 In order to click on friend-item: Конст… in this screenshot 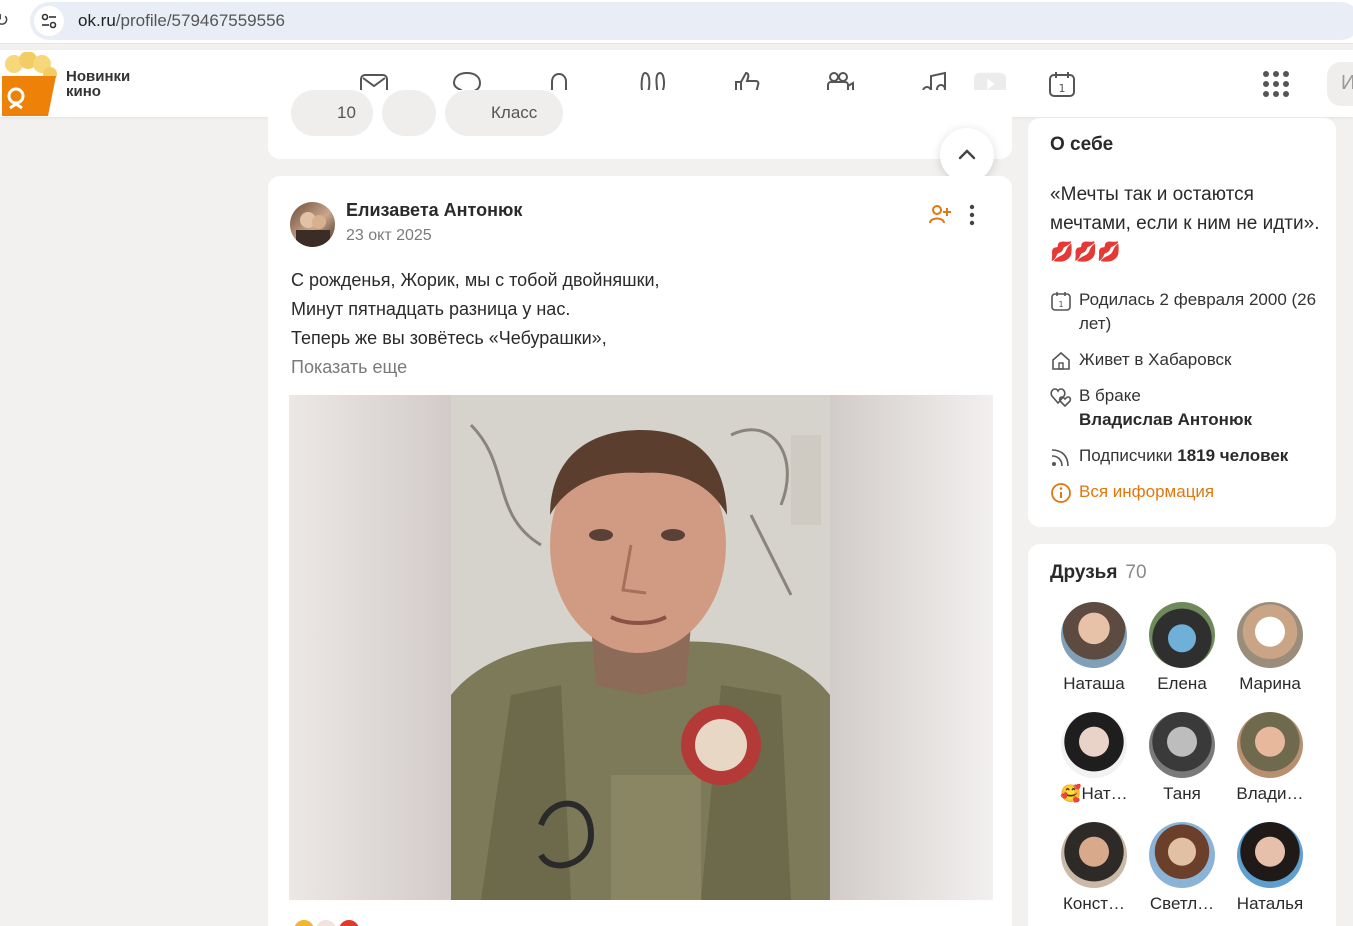, I will do `click(1094, 868)`.